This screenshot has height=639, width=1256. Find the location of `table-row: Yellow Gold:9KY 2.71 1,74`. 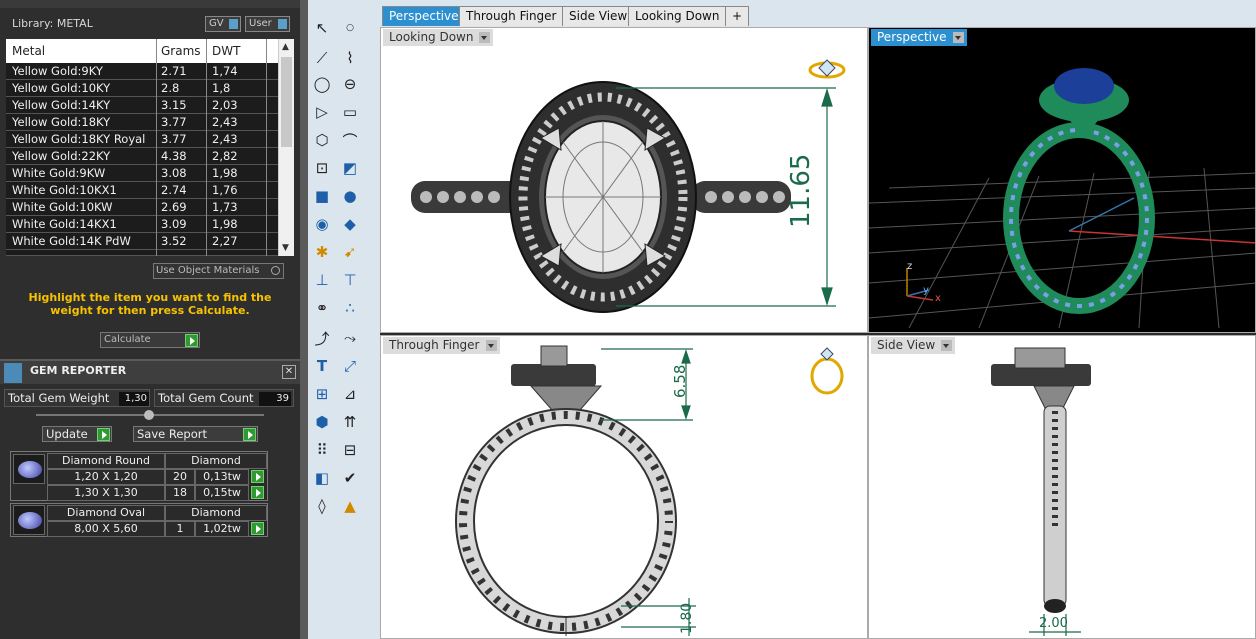

table-row: Yellow Gold:9KY 2.71 1,74 is located at coordinates (142, 71).